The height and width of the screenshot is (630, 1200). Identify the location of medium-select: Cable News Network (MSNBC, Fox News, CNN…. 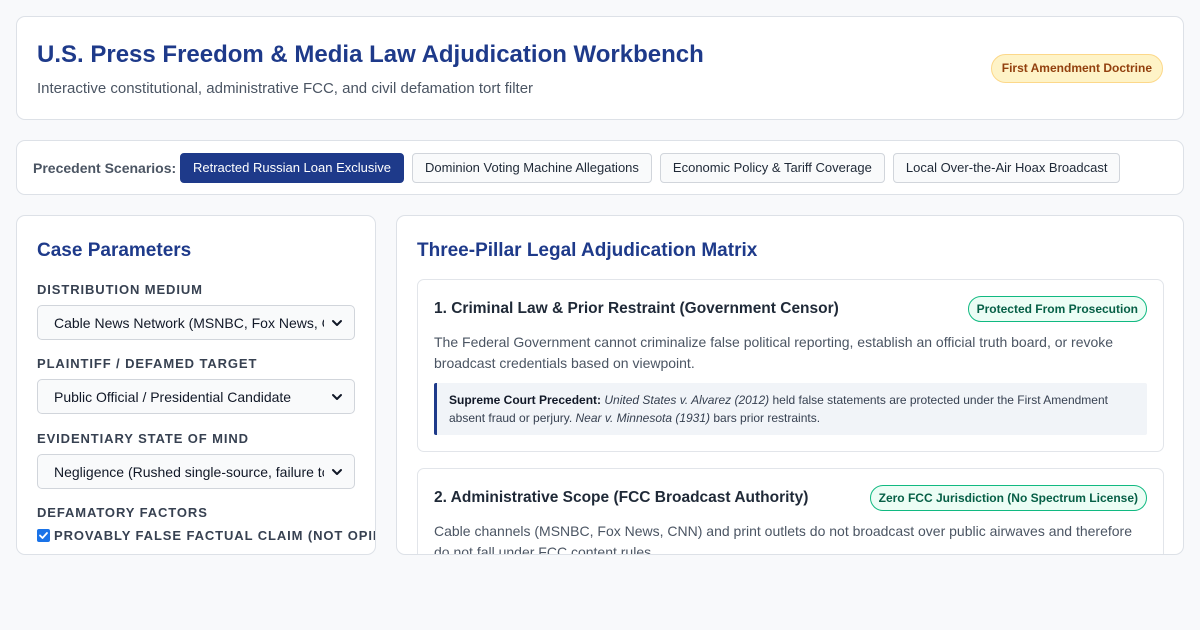
(196, 322).